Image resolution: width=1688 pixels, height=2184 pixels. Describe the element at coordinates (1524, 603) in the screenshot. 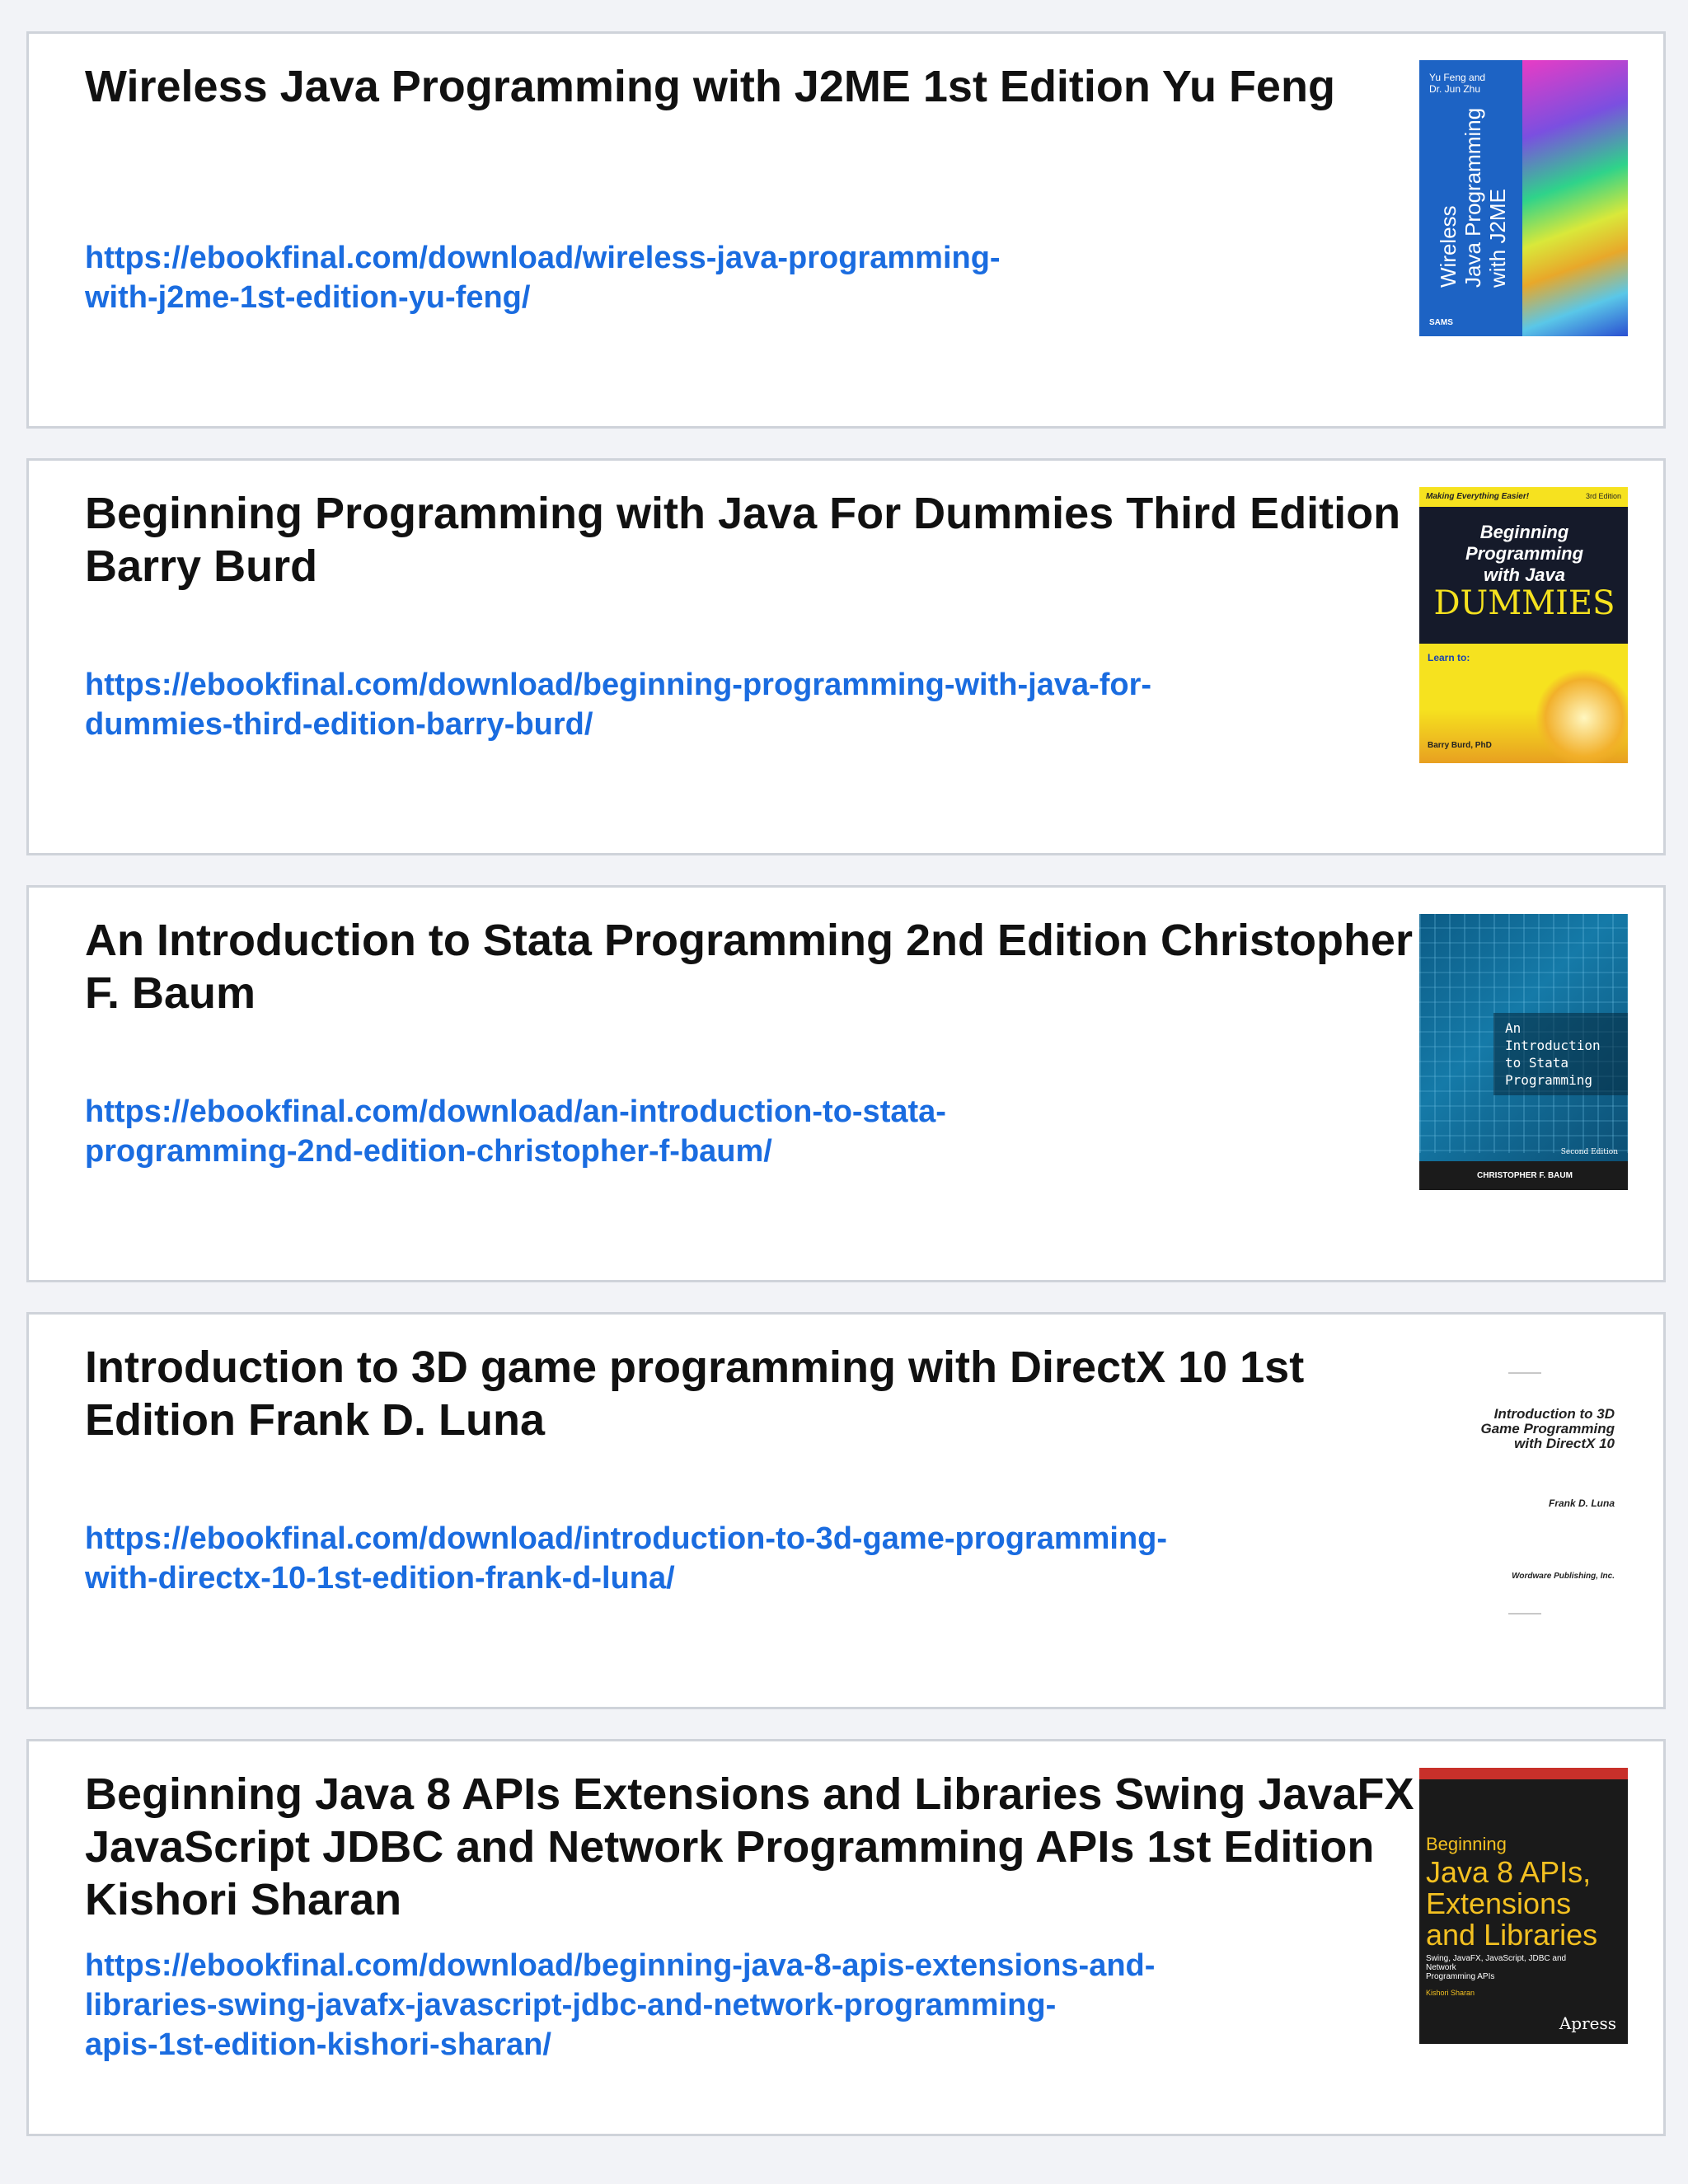

I see `cover-dummies: DUMMIES` at that location.